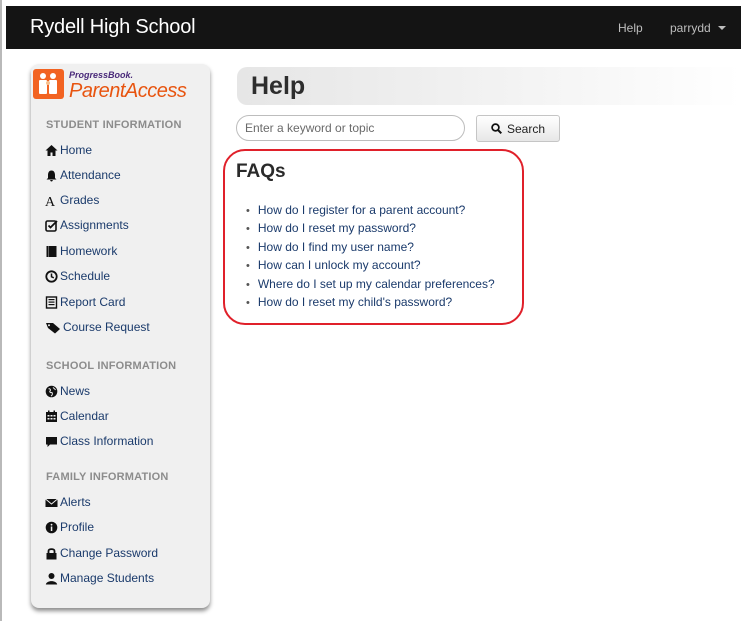 This screenshot has height=621, width=741. I want to click on logo-big-text: ParentAccess, so click(128, 91).